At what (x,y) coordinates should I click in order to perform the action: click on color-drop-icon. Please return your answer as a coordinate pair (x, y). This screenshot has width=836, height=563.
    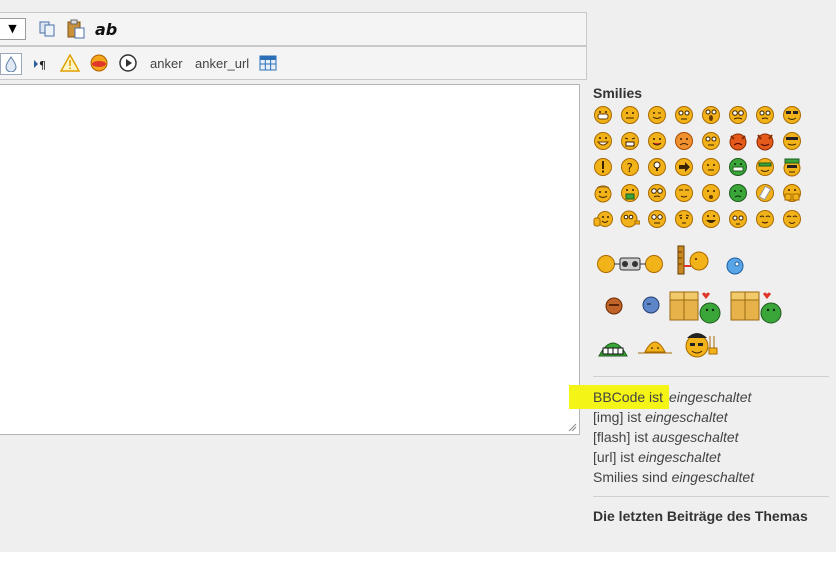
    Looking at the image, I should click on (11, 64).